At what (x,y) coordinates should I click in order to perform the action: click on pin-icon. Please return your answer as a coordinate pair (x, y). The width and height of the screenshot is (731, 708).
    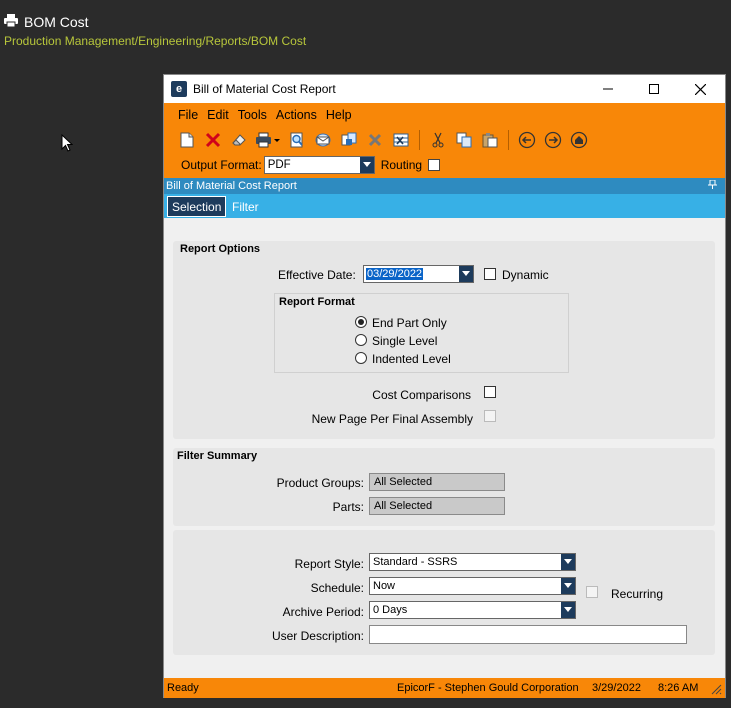
    Looking at the image, I should click on (712, 185).